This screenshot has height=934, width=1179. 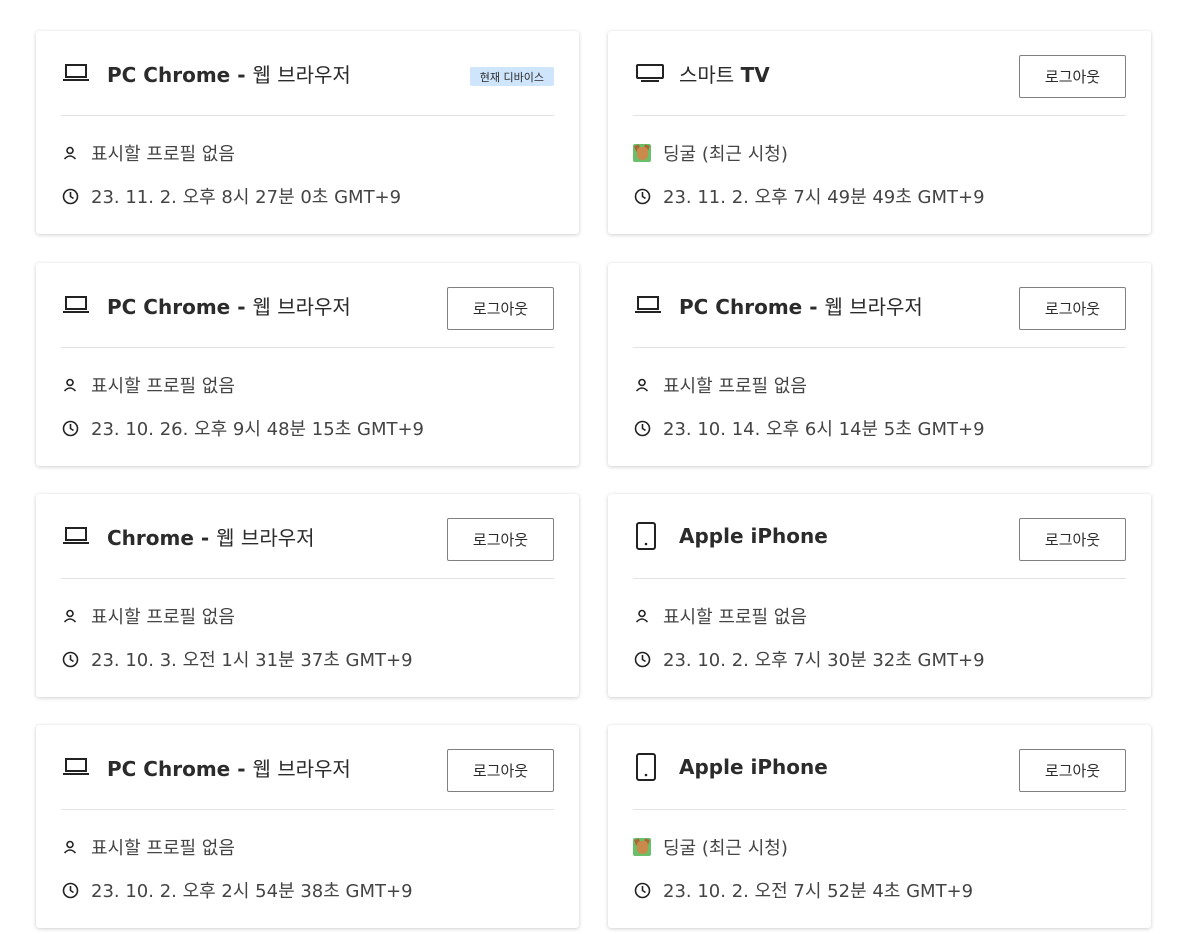 What do you see at coordinates (824, 660) in the screenshot?
I see `last-access-time: 23. 10. 2. 오후 7시 30분 32초 GMT+9` at bounding box center [824, 660].